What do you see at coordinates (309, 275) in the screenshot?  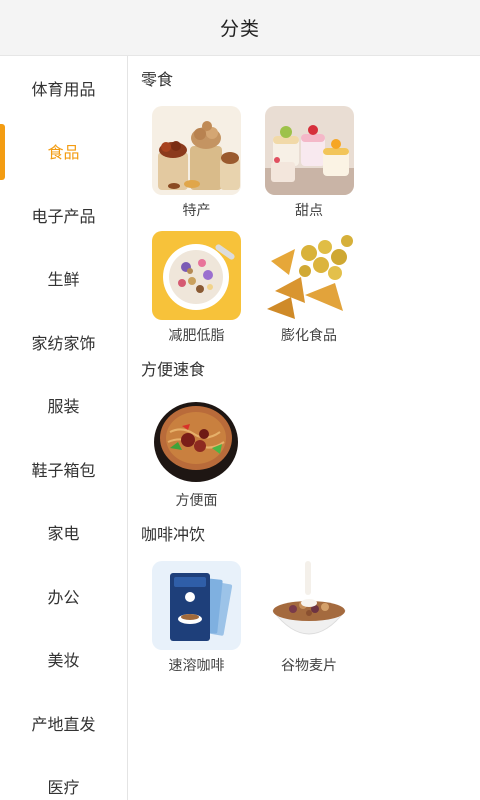 I see `puffed-snack-icon` at bounding box center [309, 275].